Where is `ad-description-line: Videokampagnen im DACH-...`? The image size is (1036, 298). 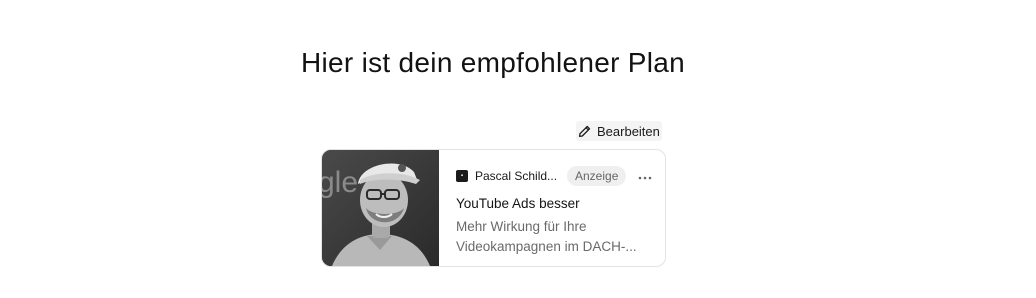 ad-description-line: Videokampagnen im DACH-... is located at coordinates (546, 246).